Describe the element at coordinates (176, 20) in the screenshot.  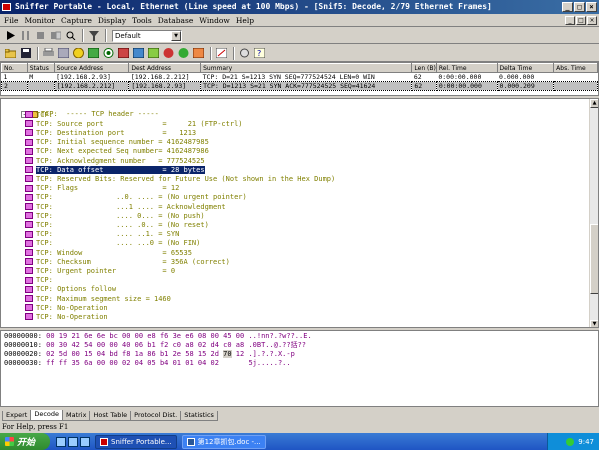
I see `menu-database: Database` at that location.